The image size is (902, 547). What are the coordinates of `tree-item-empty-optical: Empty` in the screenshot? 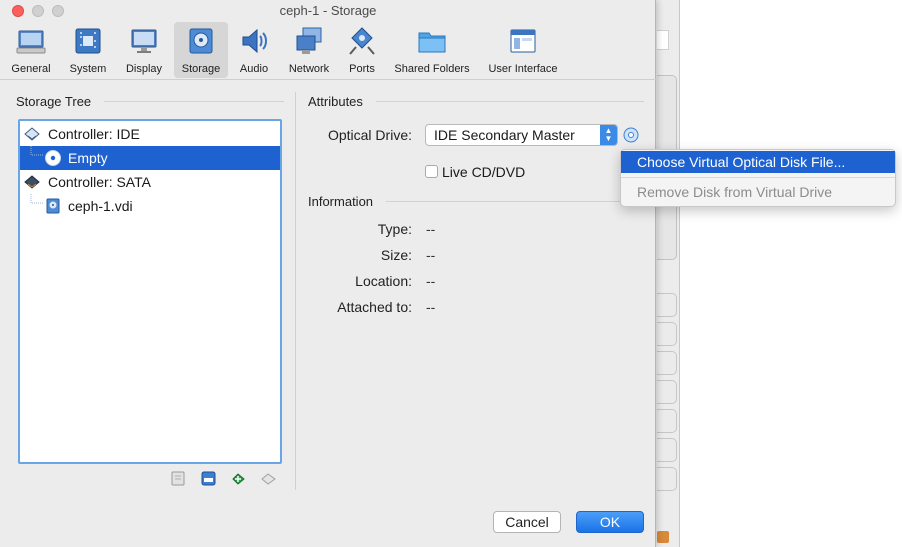 It's located at (150, 158).